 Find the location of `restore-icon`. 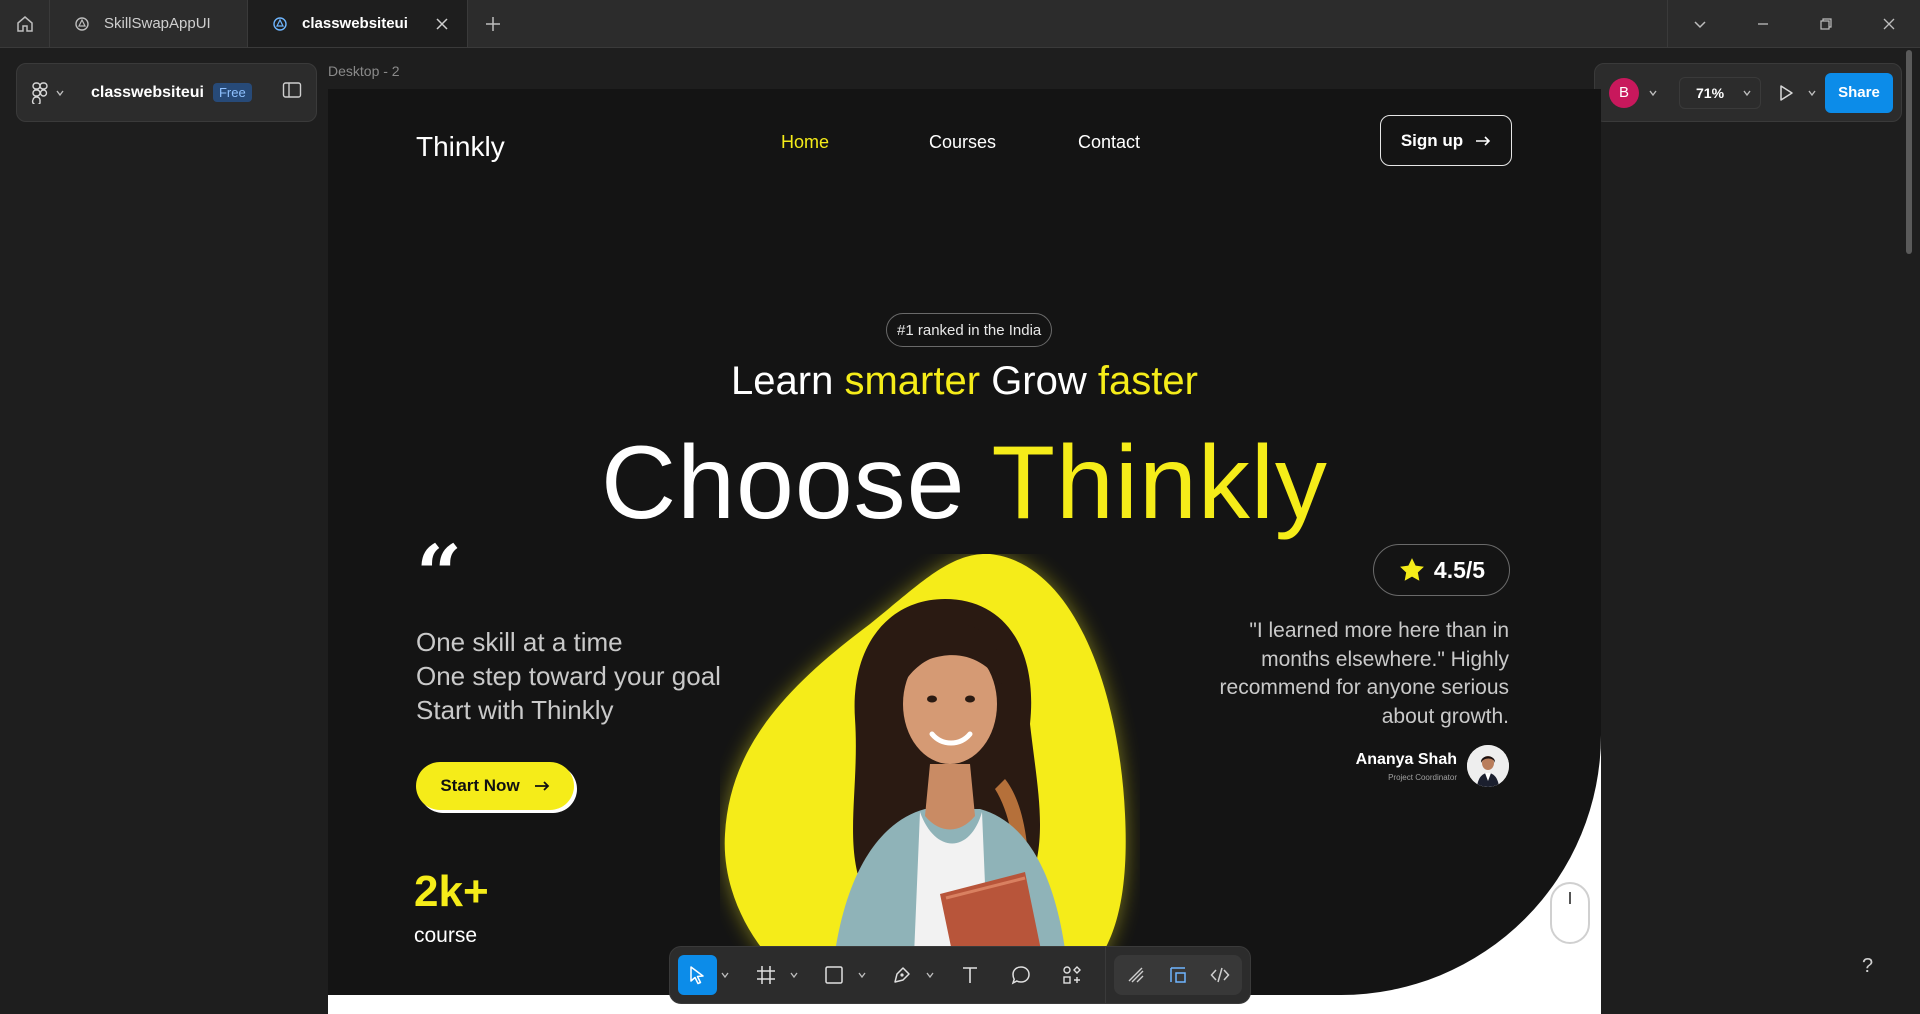

restore-icon is located at coordinates (1825, 23).